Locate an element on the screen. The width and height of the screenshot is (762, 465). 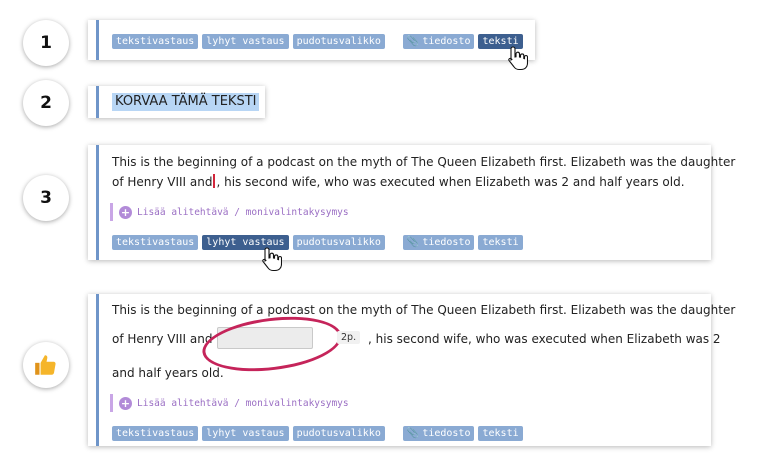
step-1-badge: 1 is located at coordinates (46, 43).